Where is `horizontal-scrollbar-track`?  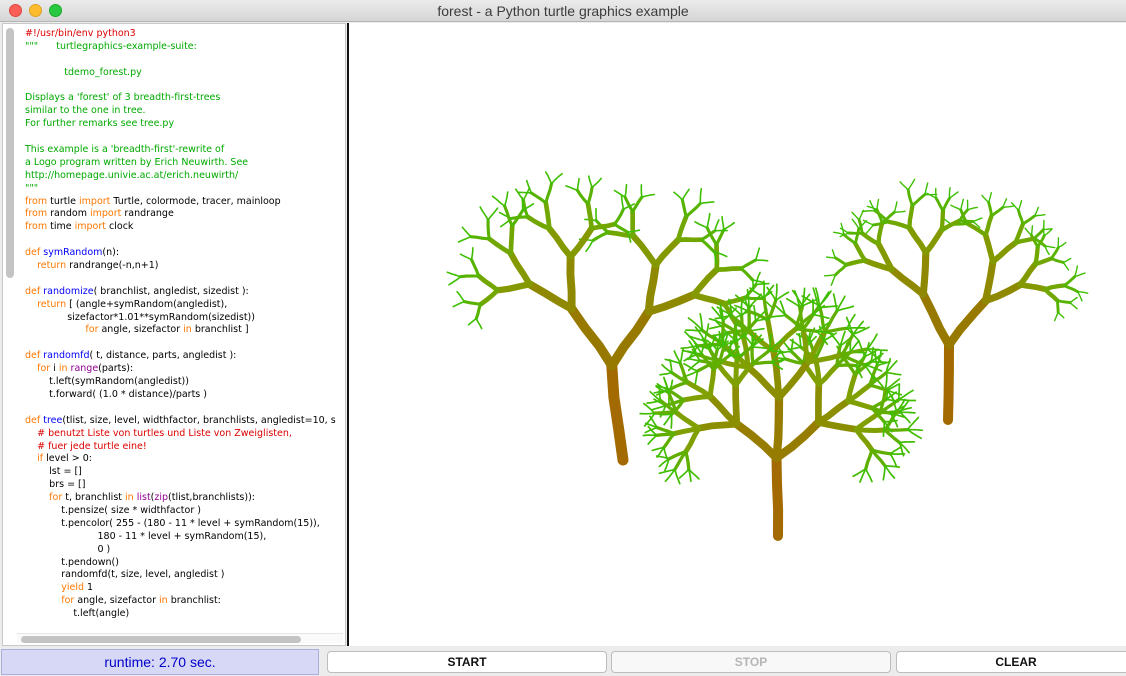 horizontal-scrollbar-track is located at coordinates (180, 638).